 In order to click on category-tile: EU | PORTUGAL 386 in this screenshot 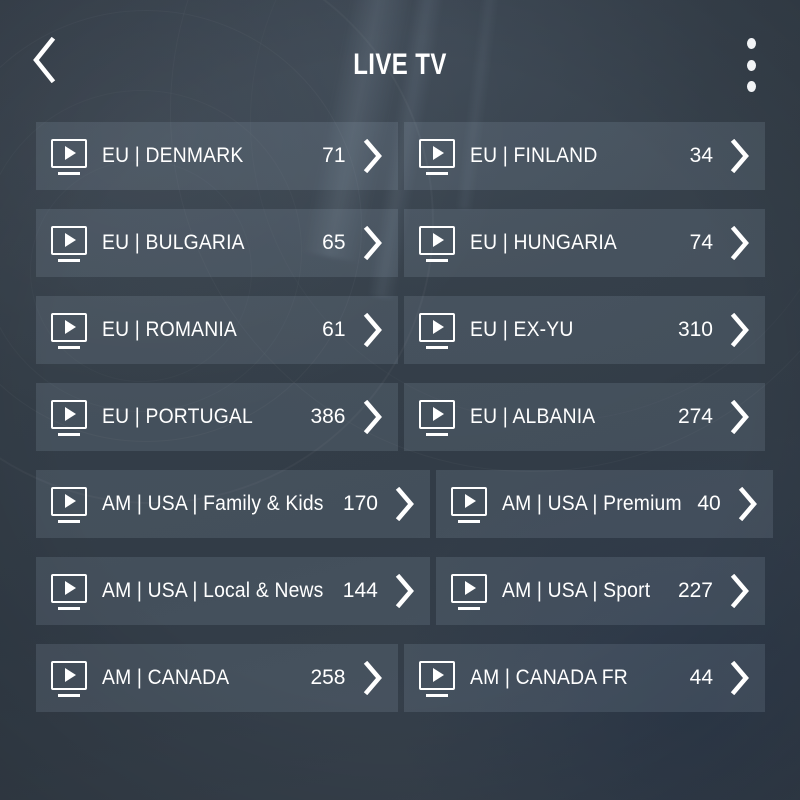, I will do `click(217, 417)`.